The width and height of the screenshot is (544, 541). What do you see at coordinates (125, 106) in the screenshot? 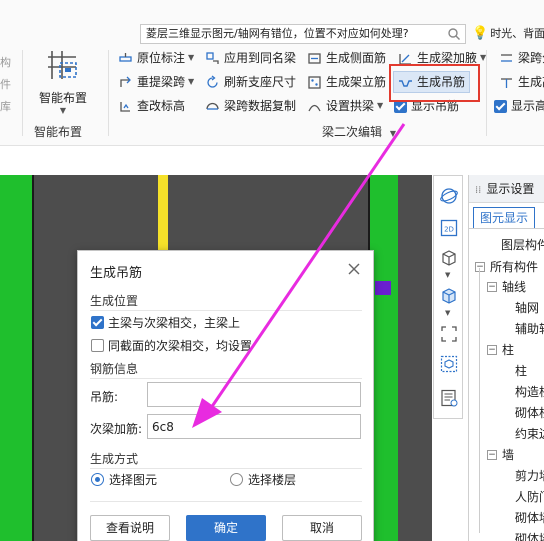
I see `elevation-icon` at bounding box center [125, 106].